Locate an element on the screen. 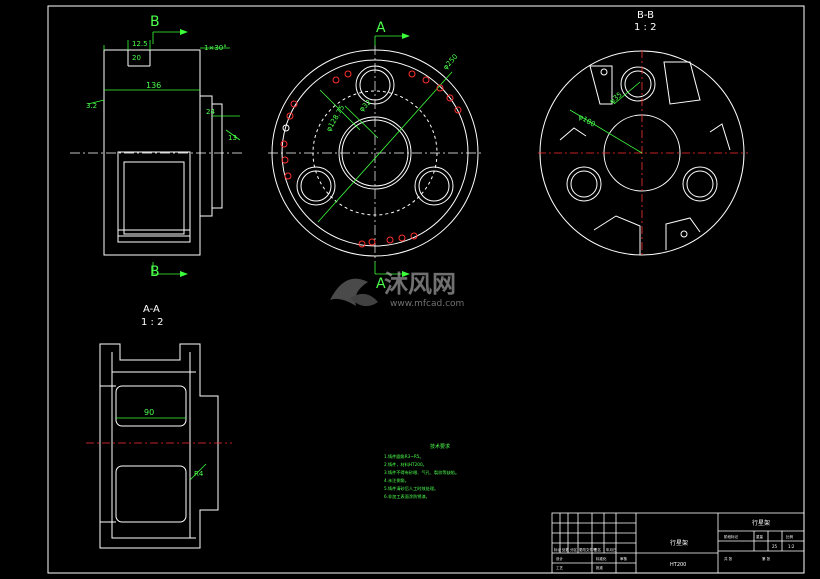  tech-note-line: 2.铸件，材料HT200。 is located at coordinates (405, 464).